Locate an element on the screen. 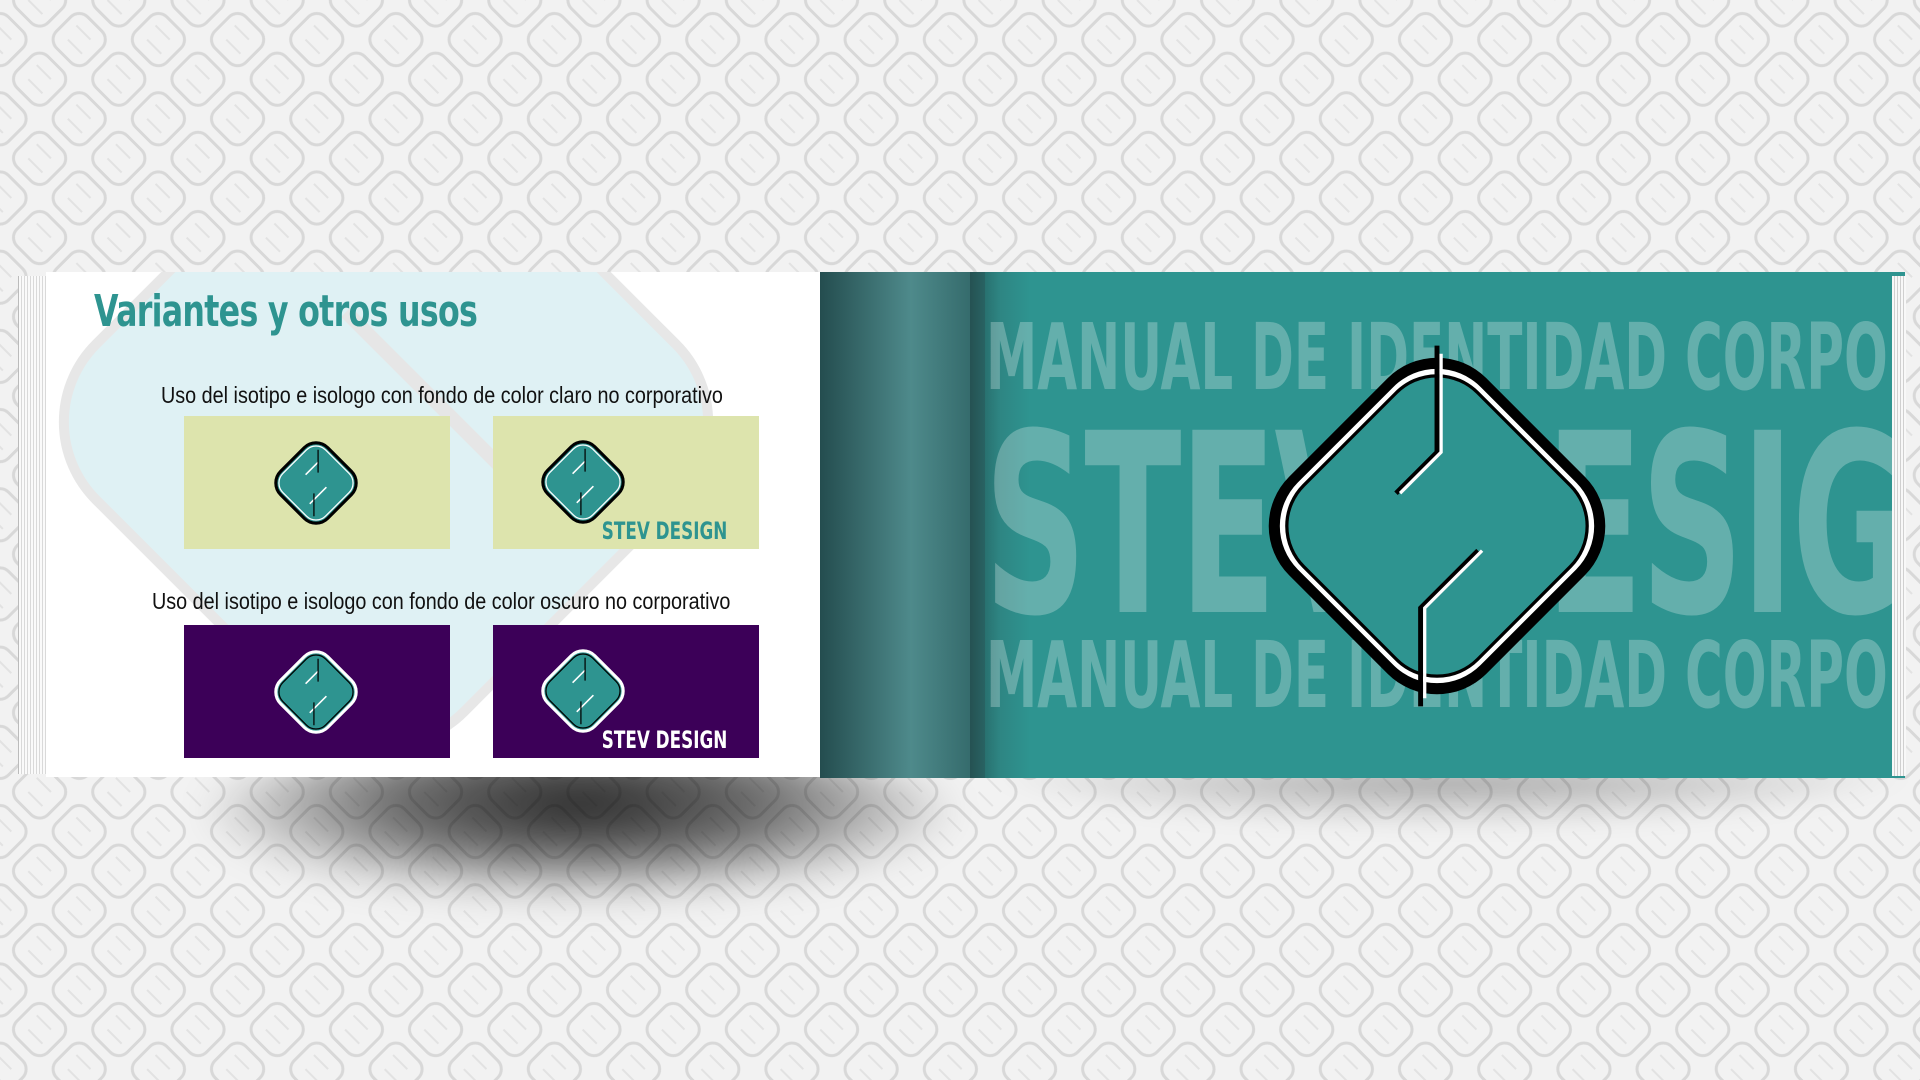 The image size is (1920, 1080). dark-tile-isotipo is located at coordinates (317, 691).